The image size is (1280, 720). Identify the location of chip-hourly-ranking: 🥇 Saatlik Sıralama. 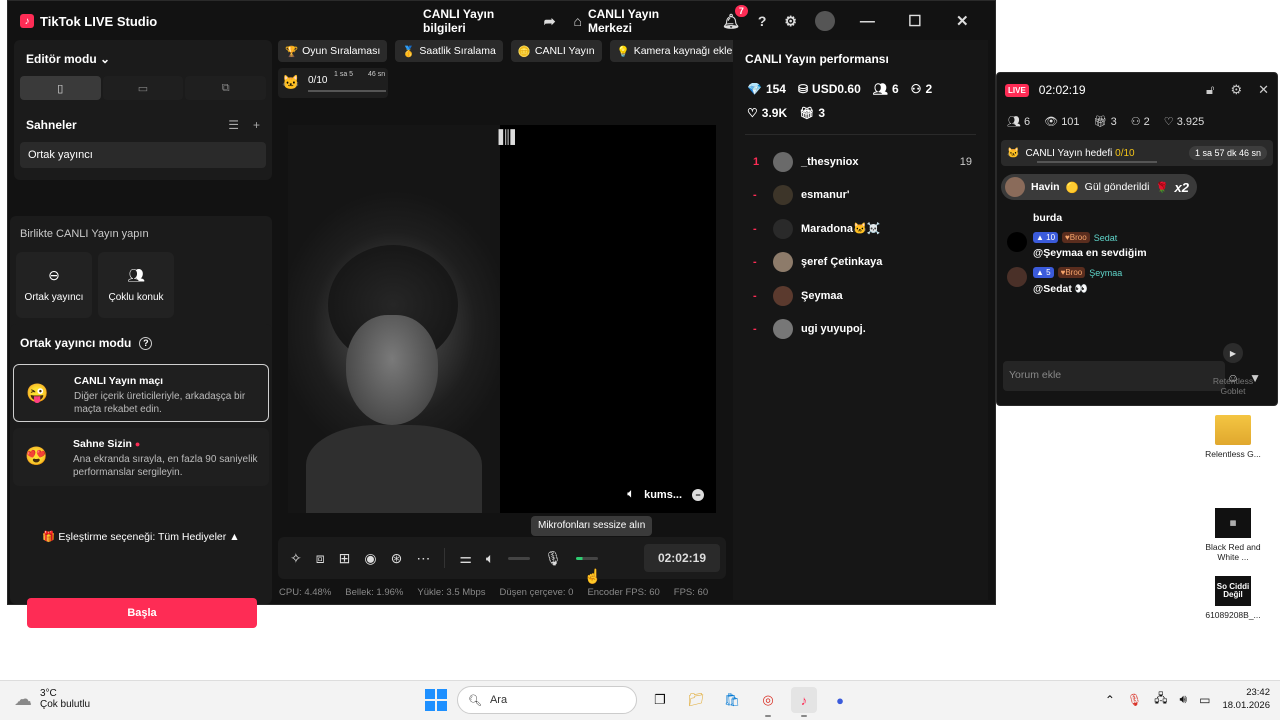
(449, 51).